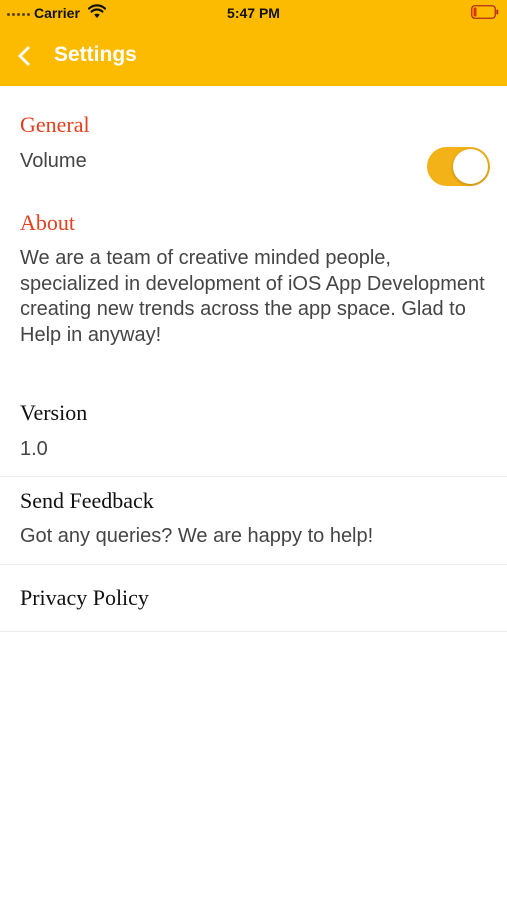 The width and height of the screenshot is (507, 900). I want to click on section-title-about: About, so click(47, 222).